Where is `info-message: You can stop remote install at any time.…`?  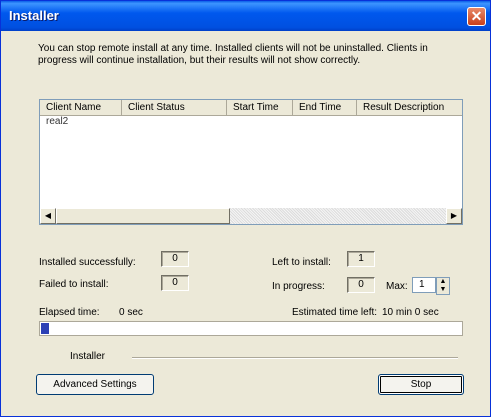
info-message: You can stop remote install at any time.… is located at coordinates (233, 54).